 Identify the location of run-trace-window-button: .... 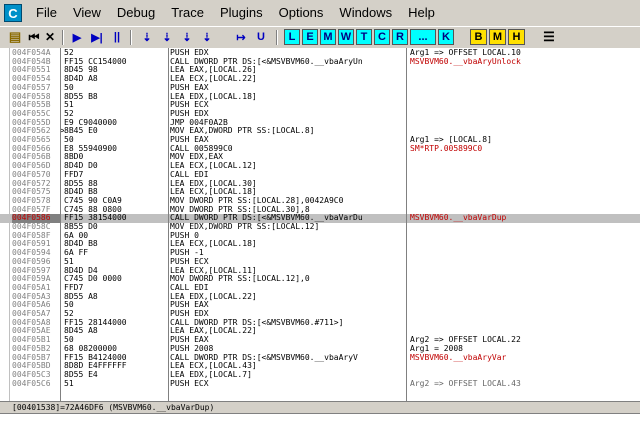
(423, 37).